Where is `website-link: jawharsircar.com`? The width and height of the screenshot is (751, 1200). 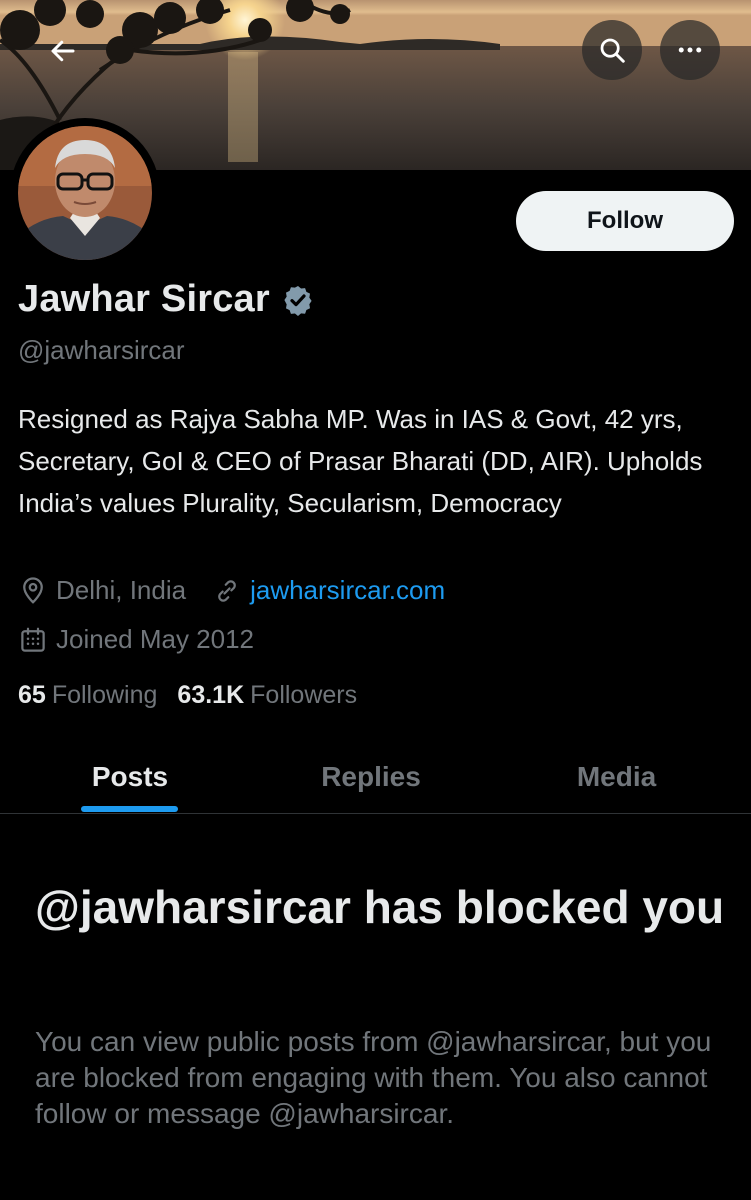
website-link: jawharsircar.com is located at coordinates (347, 590).